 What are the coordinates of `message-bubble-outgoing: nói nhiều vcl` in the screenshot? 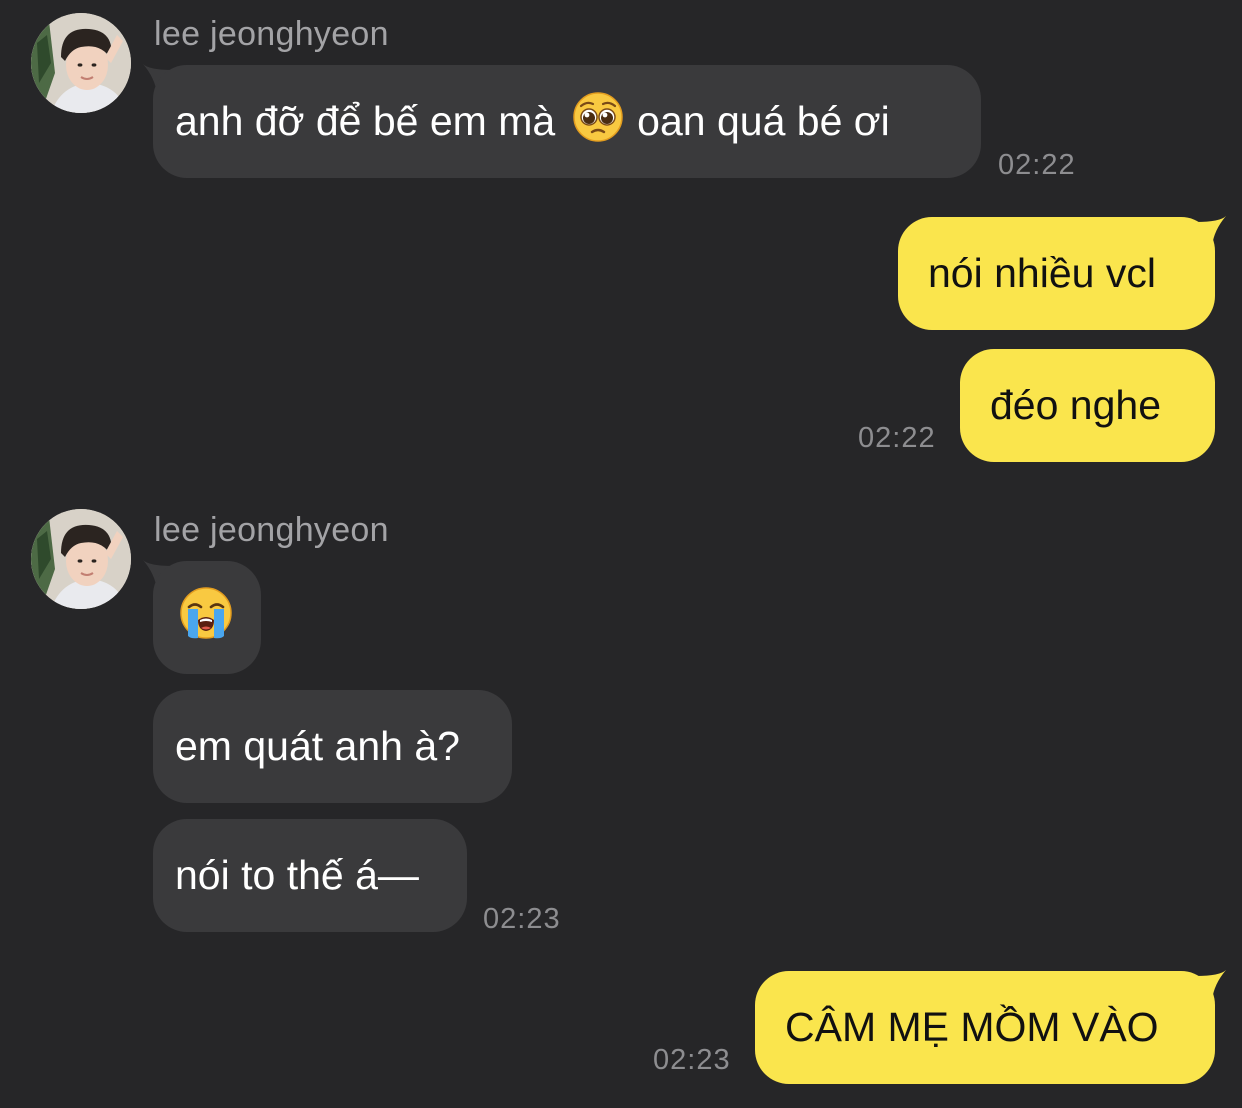 It's located at (1056, 273).